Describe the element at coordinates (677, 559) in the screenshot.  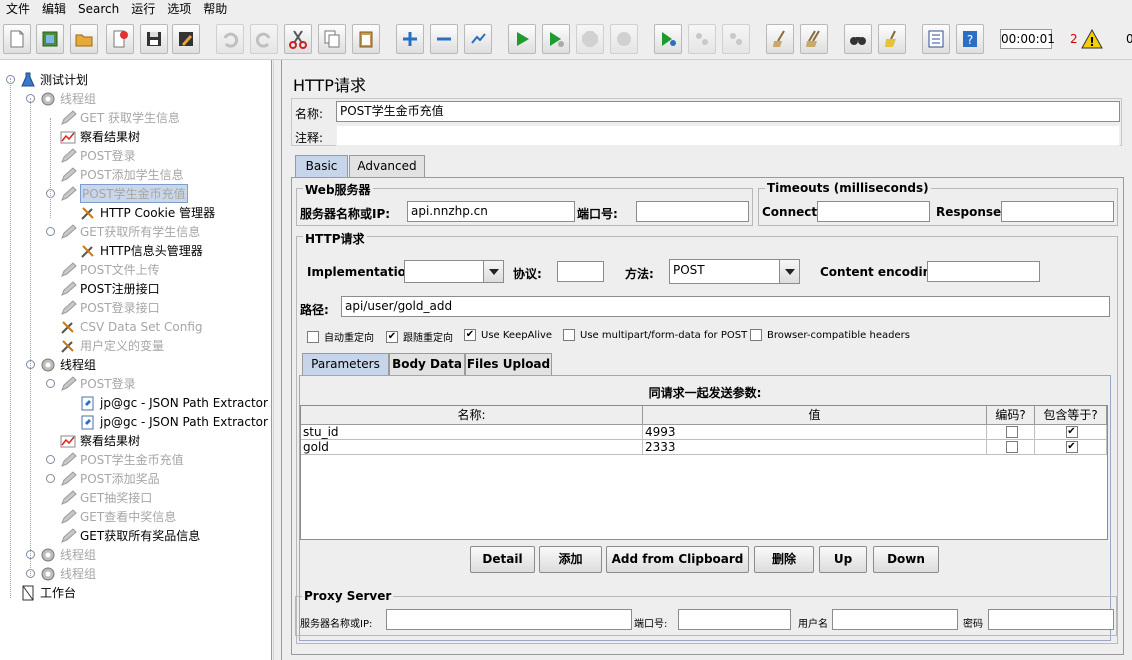
I see `add-from-clipboard-button: Add from Clipboard` at that location.